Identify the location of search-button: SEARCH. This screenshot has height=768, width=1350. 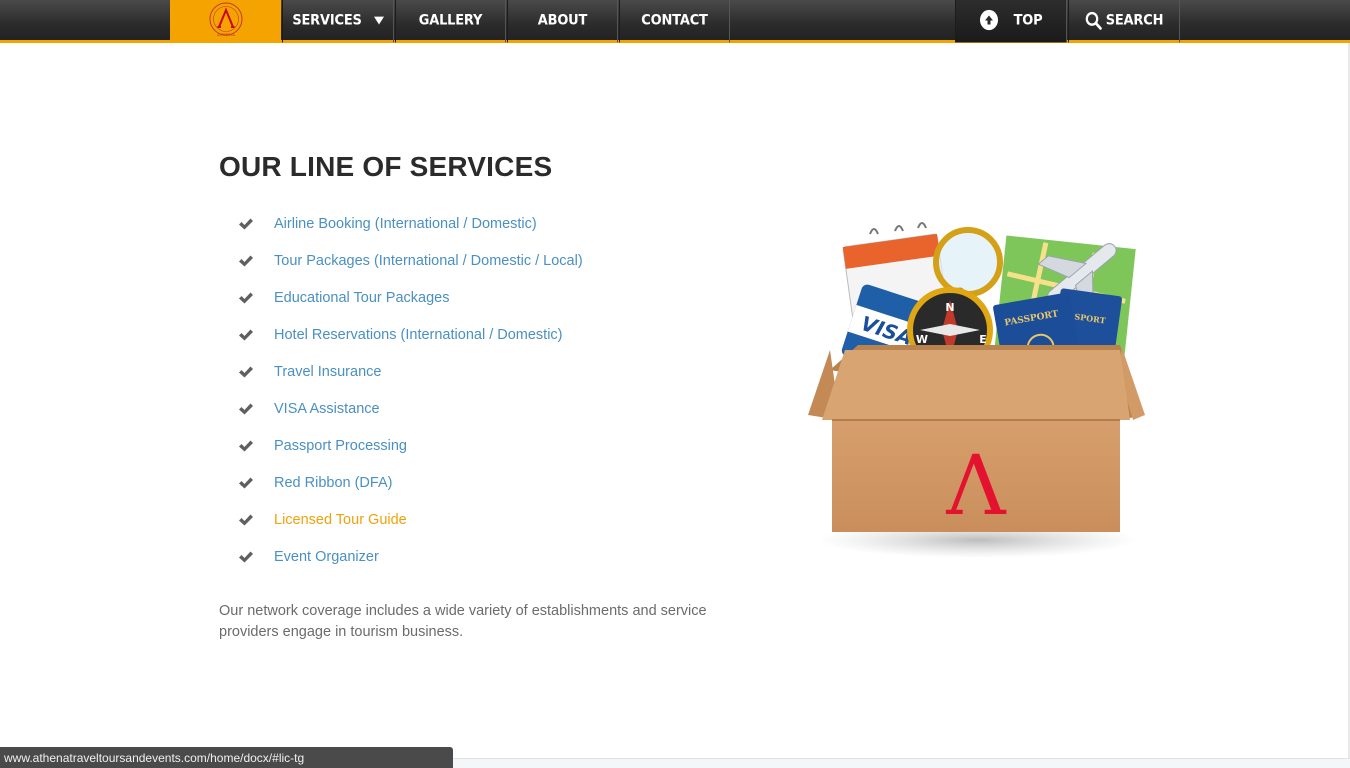
(1124, 21).